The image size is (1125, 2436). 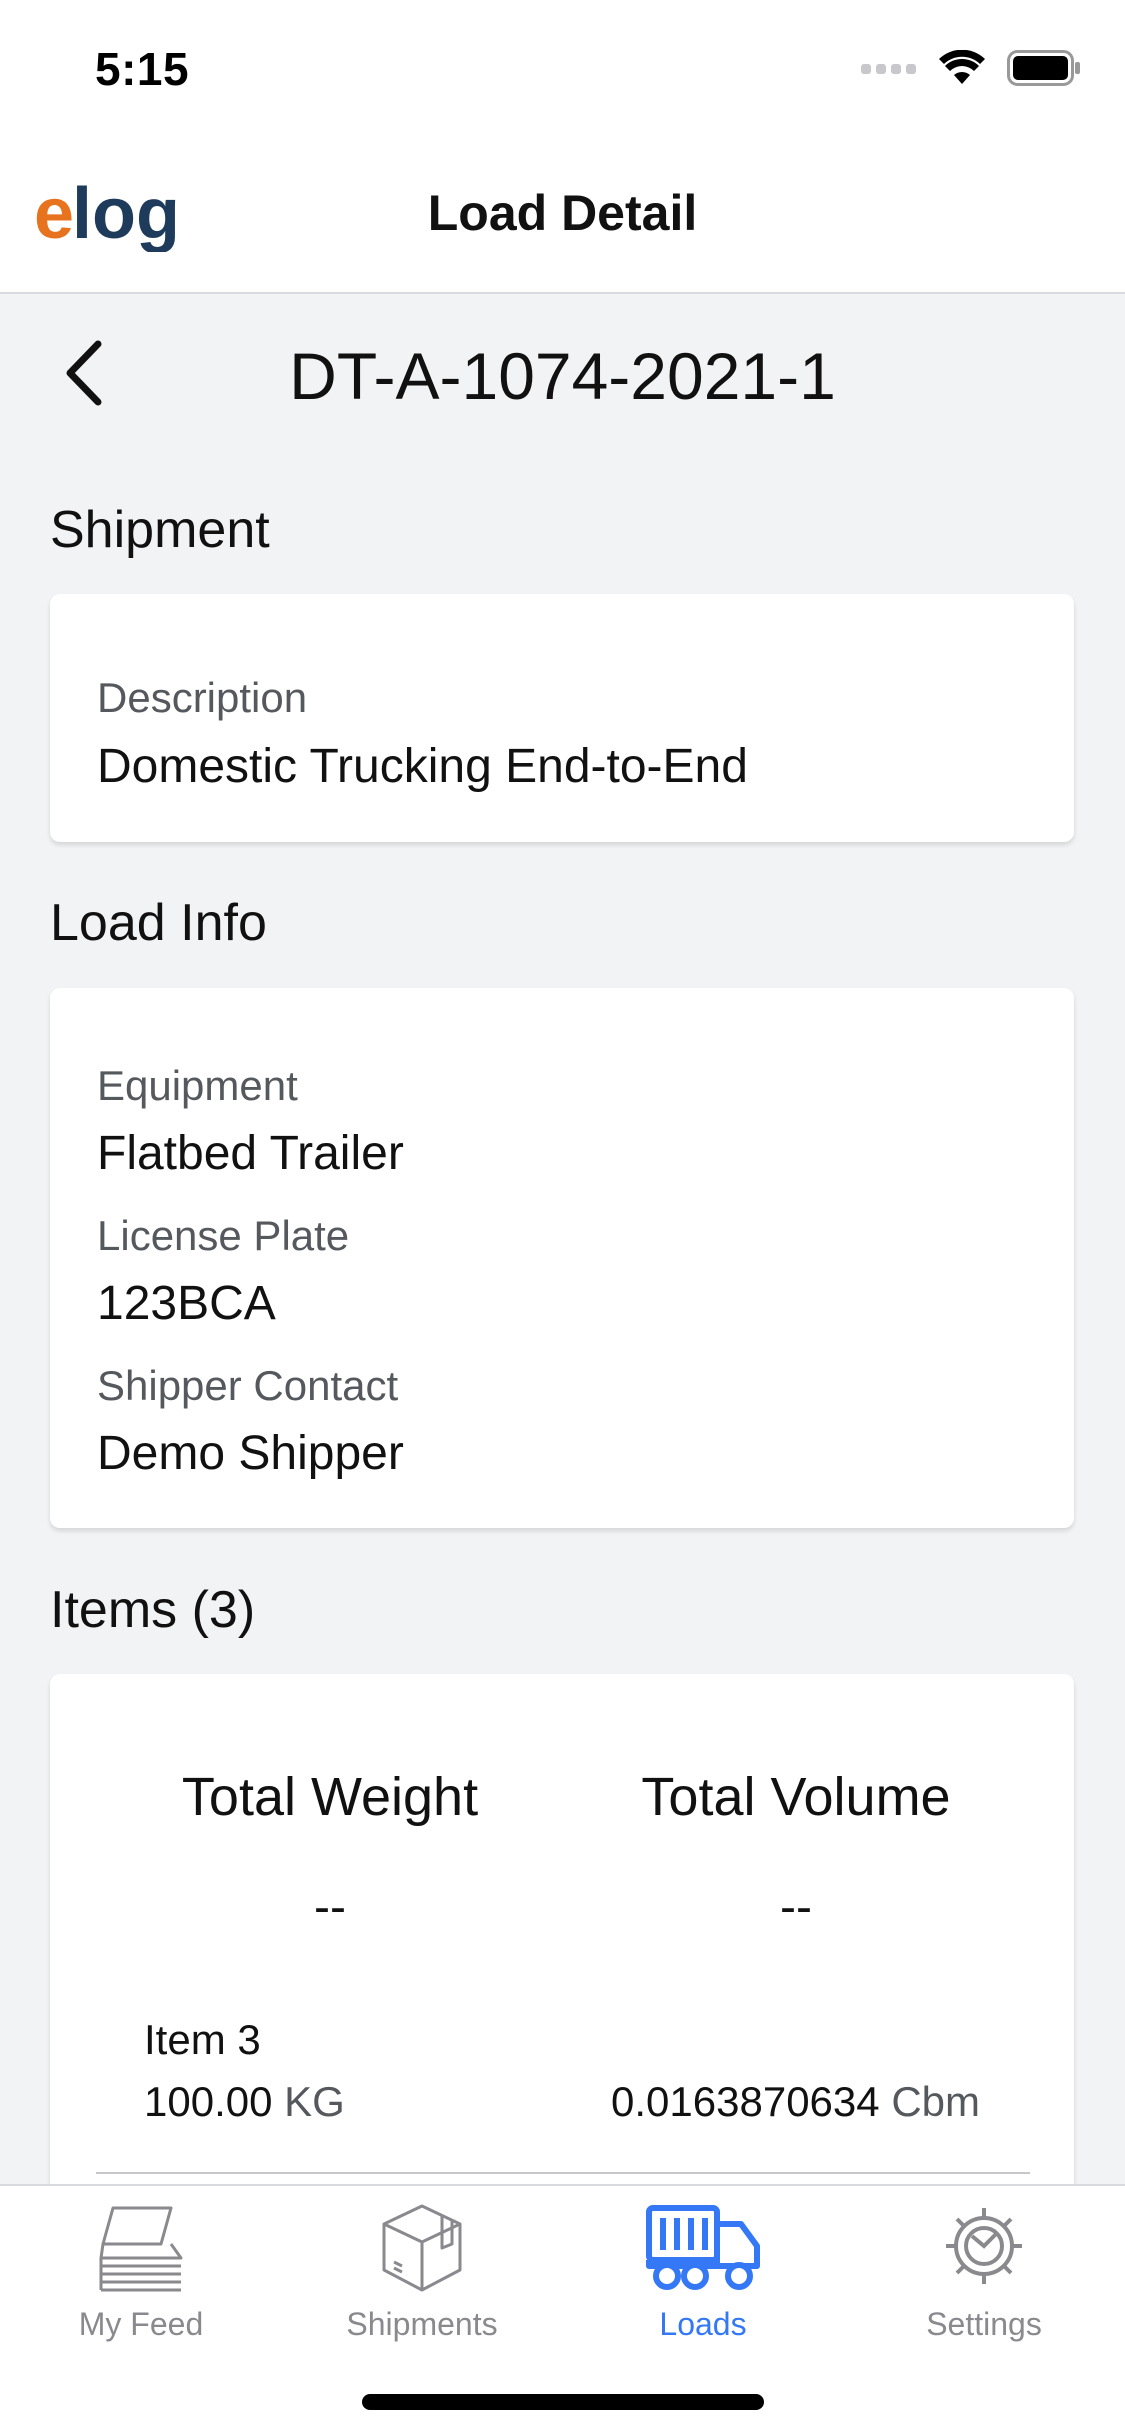 I want to click on tab-settings: Settings, so click(x=984, y=2275).